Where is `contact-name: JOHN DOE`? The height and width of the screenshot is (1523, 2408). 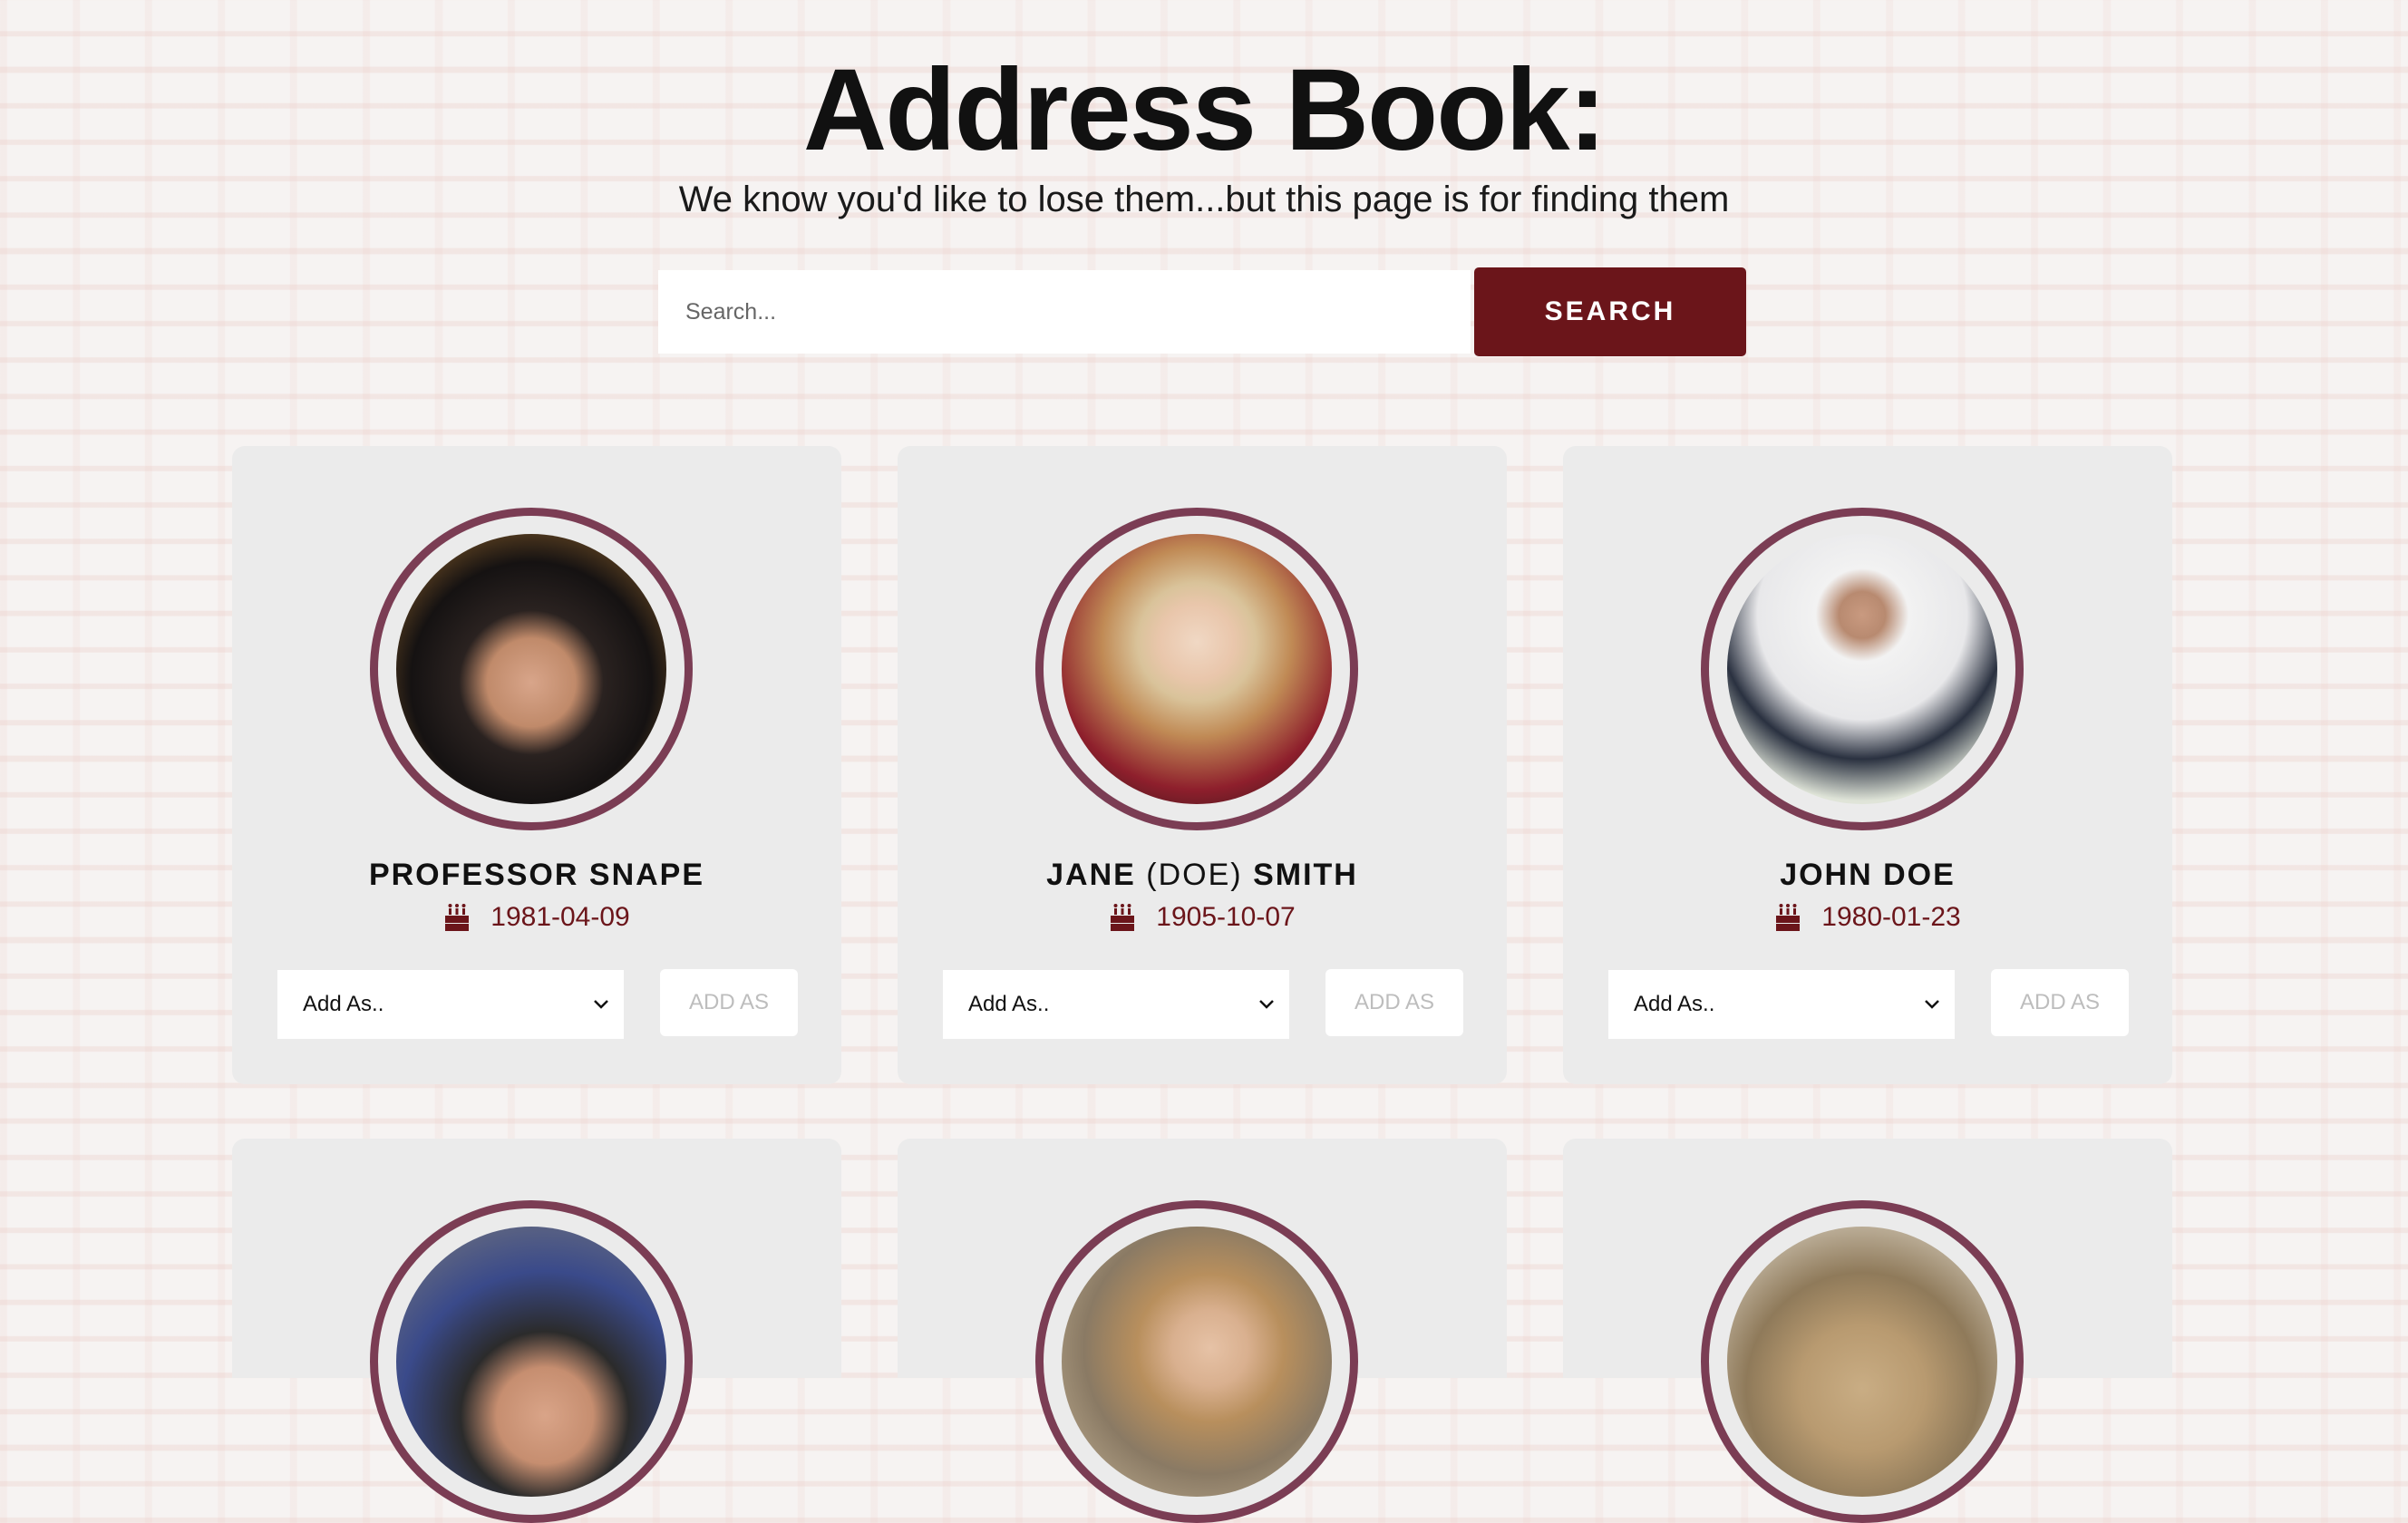 contact-name: JOHN DOE is located at coordinates (1868, 875).